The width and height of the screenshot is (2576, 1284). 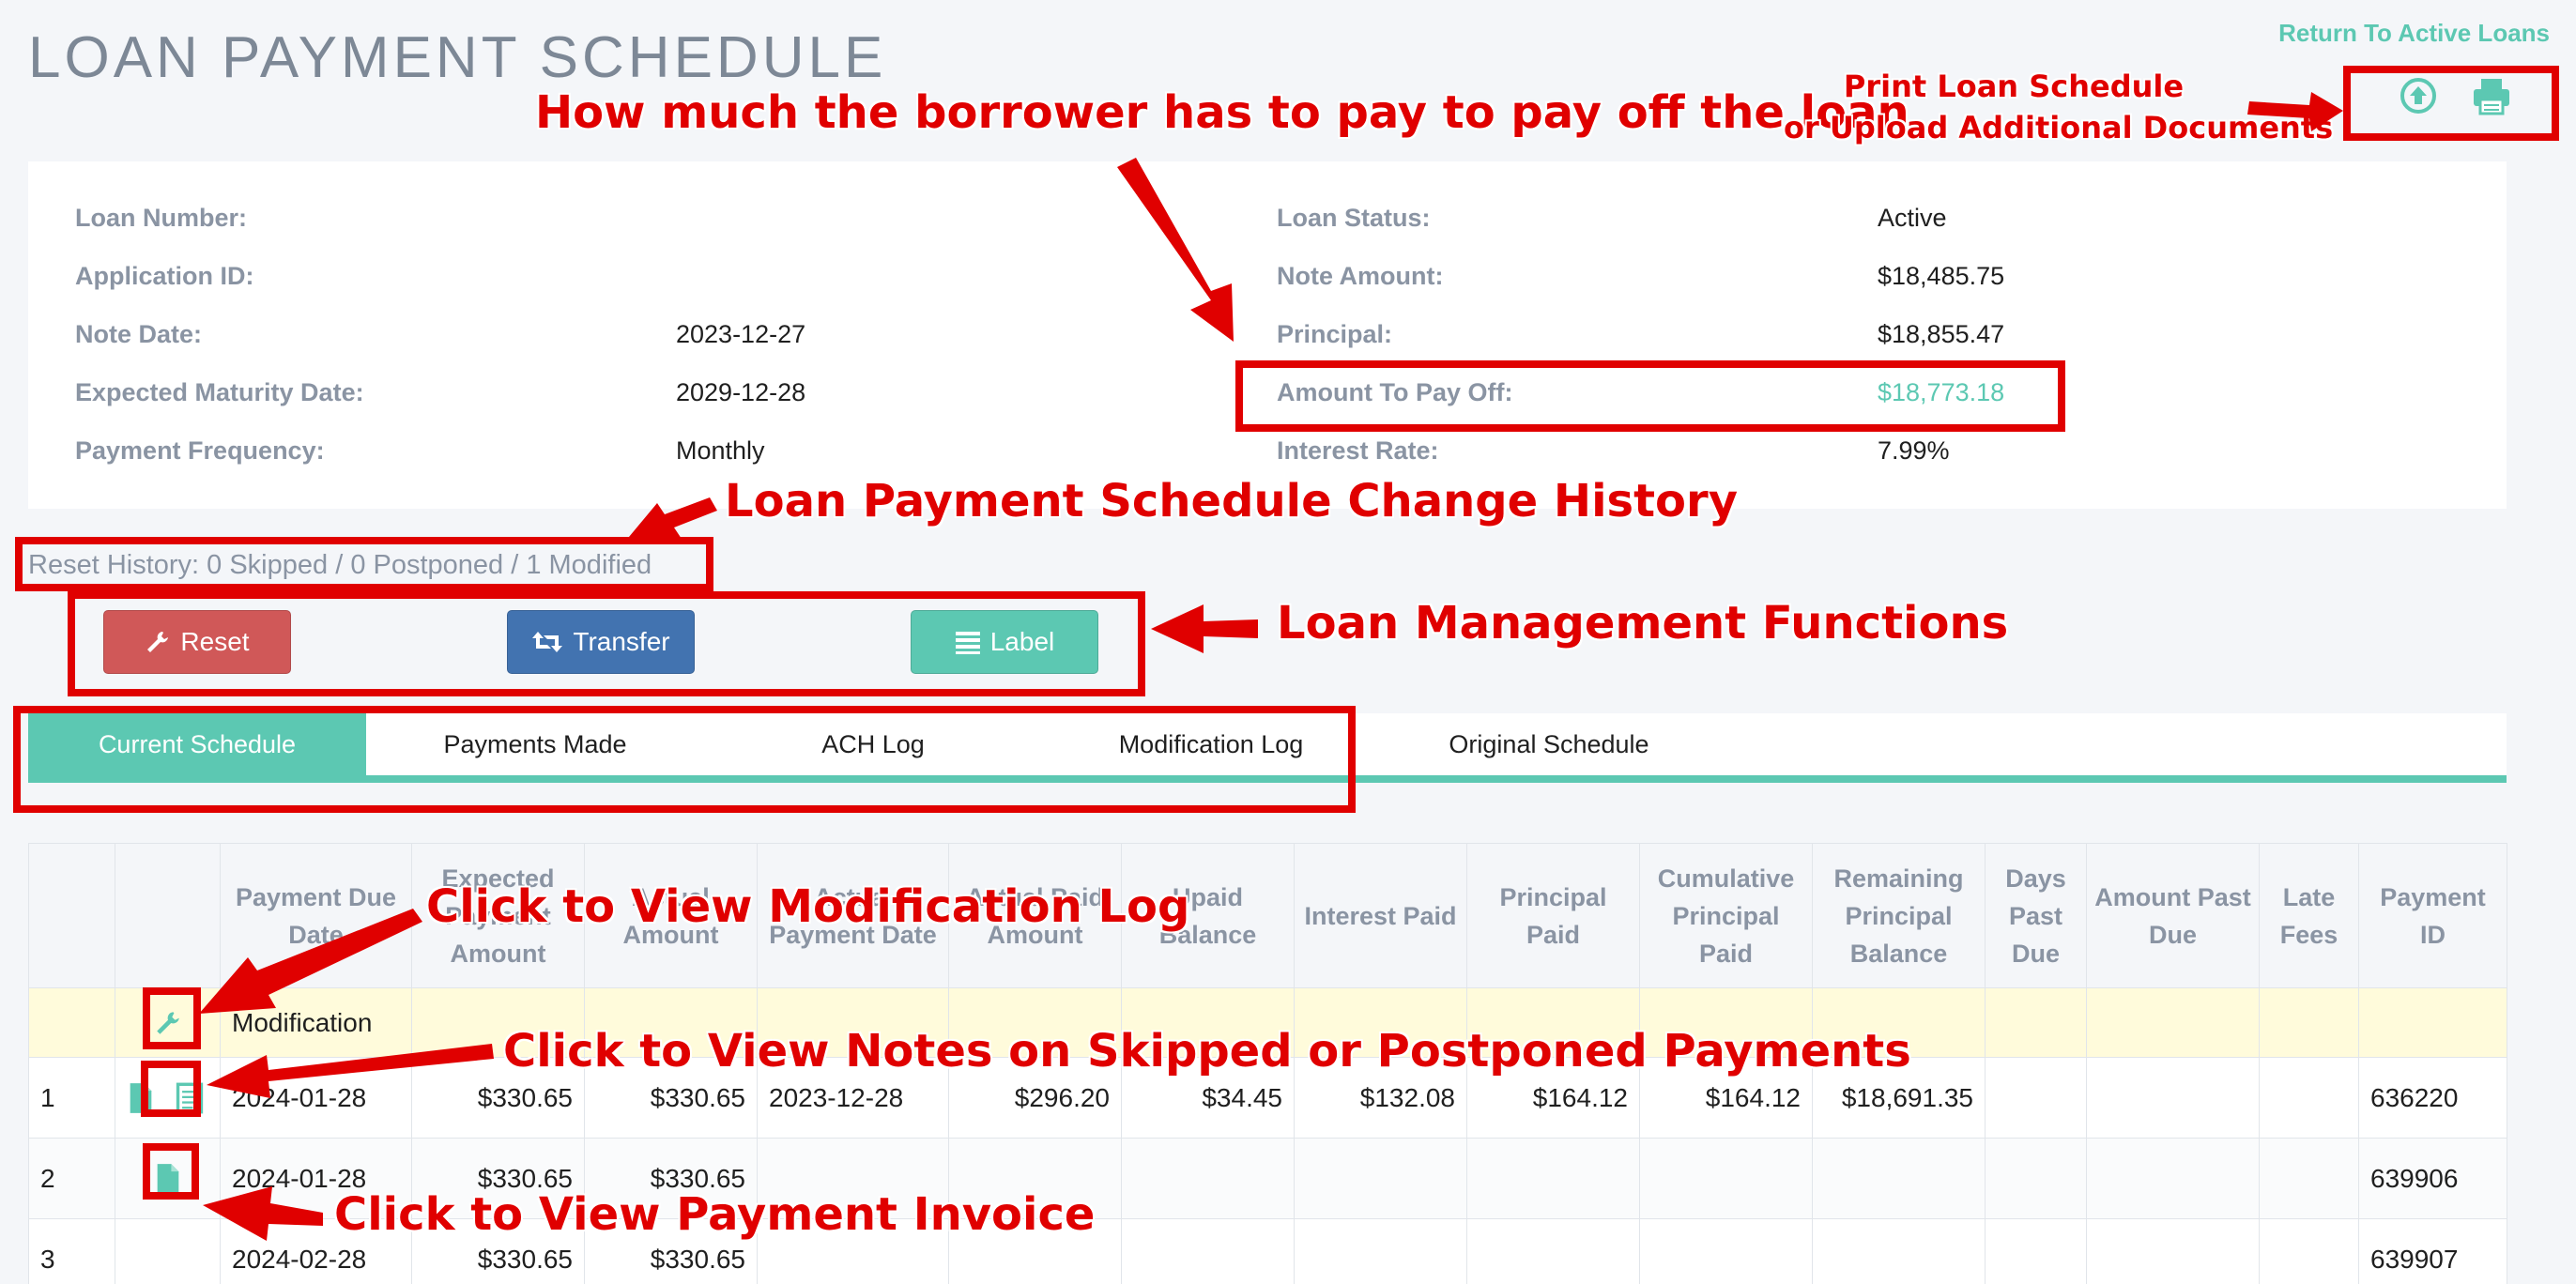 I want to click on row-number: 3, so click(x=72, y=1251).